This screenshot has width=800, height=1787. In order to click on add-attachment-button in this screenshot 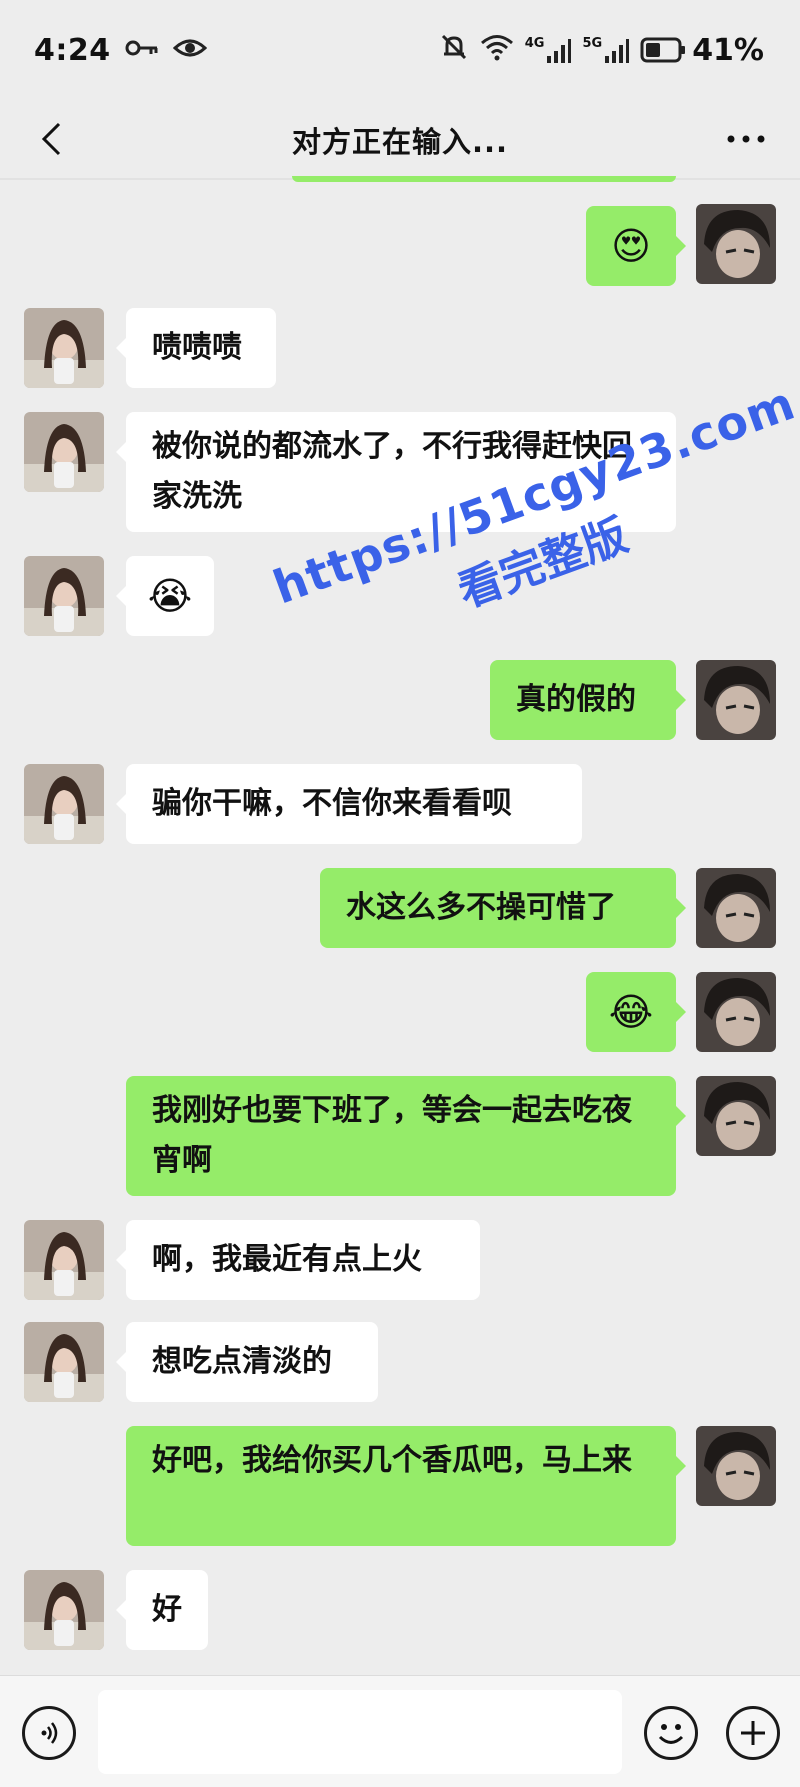, I will do `click(753, 1733)`.